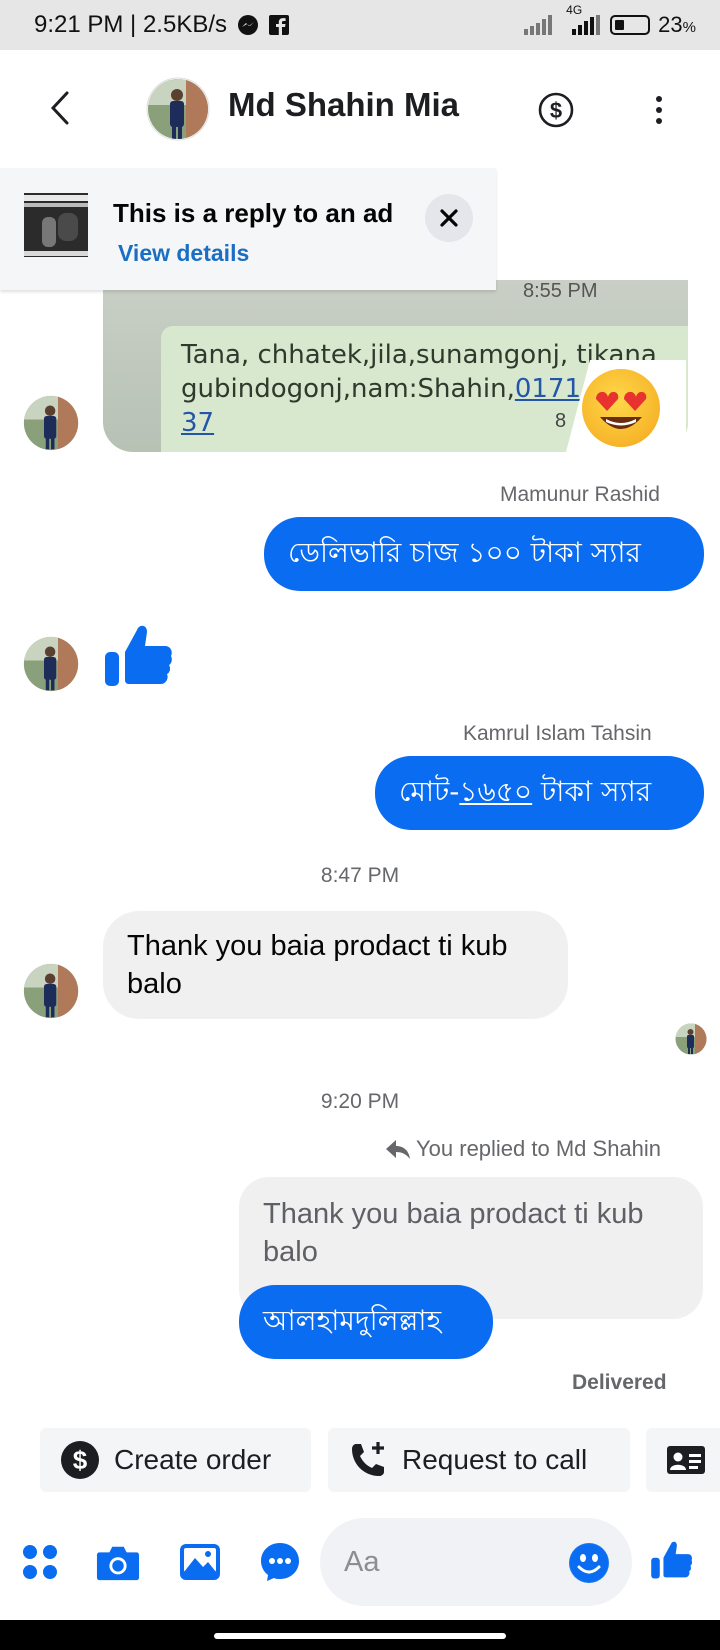 The image size is (720, 1650). Describe the element at coordinates (541, 25) in the screenshot. I see `signal-icon` at that location.